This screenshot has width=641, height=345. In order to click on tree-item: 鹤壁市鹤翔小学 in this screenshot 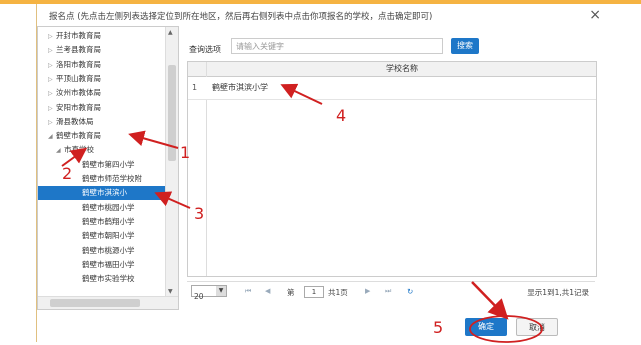, I will do `click(108, 222)`.